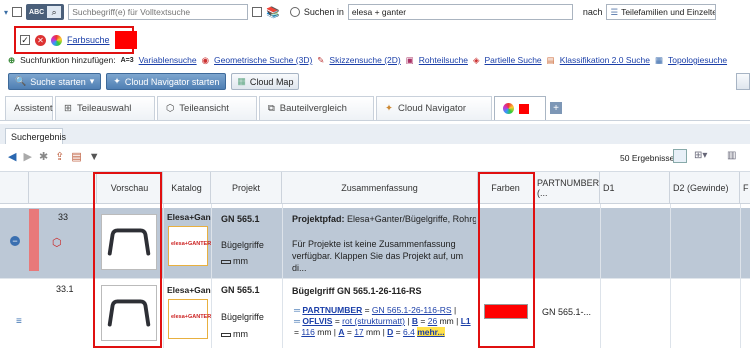 The image size is (750, 348). Describe the element at coordinates (158, 12) in the screenshot. I see `search-input` at that location.